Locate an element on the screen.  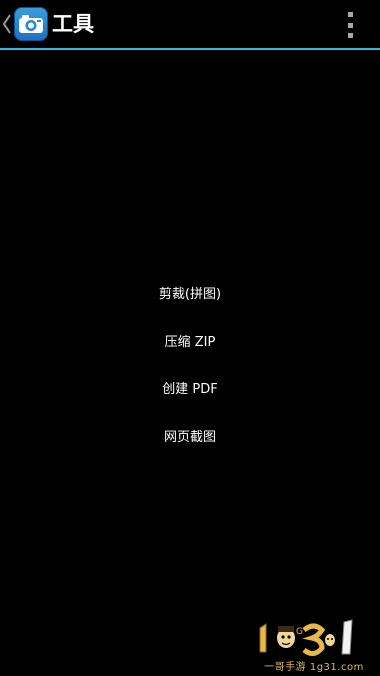
svg-text: G is located at coordinates (299, 632).